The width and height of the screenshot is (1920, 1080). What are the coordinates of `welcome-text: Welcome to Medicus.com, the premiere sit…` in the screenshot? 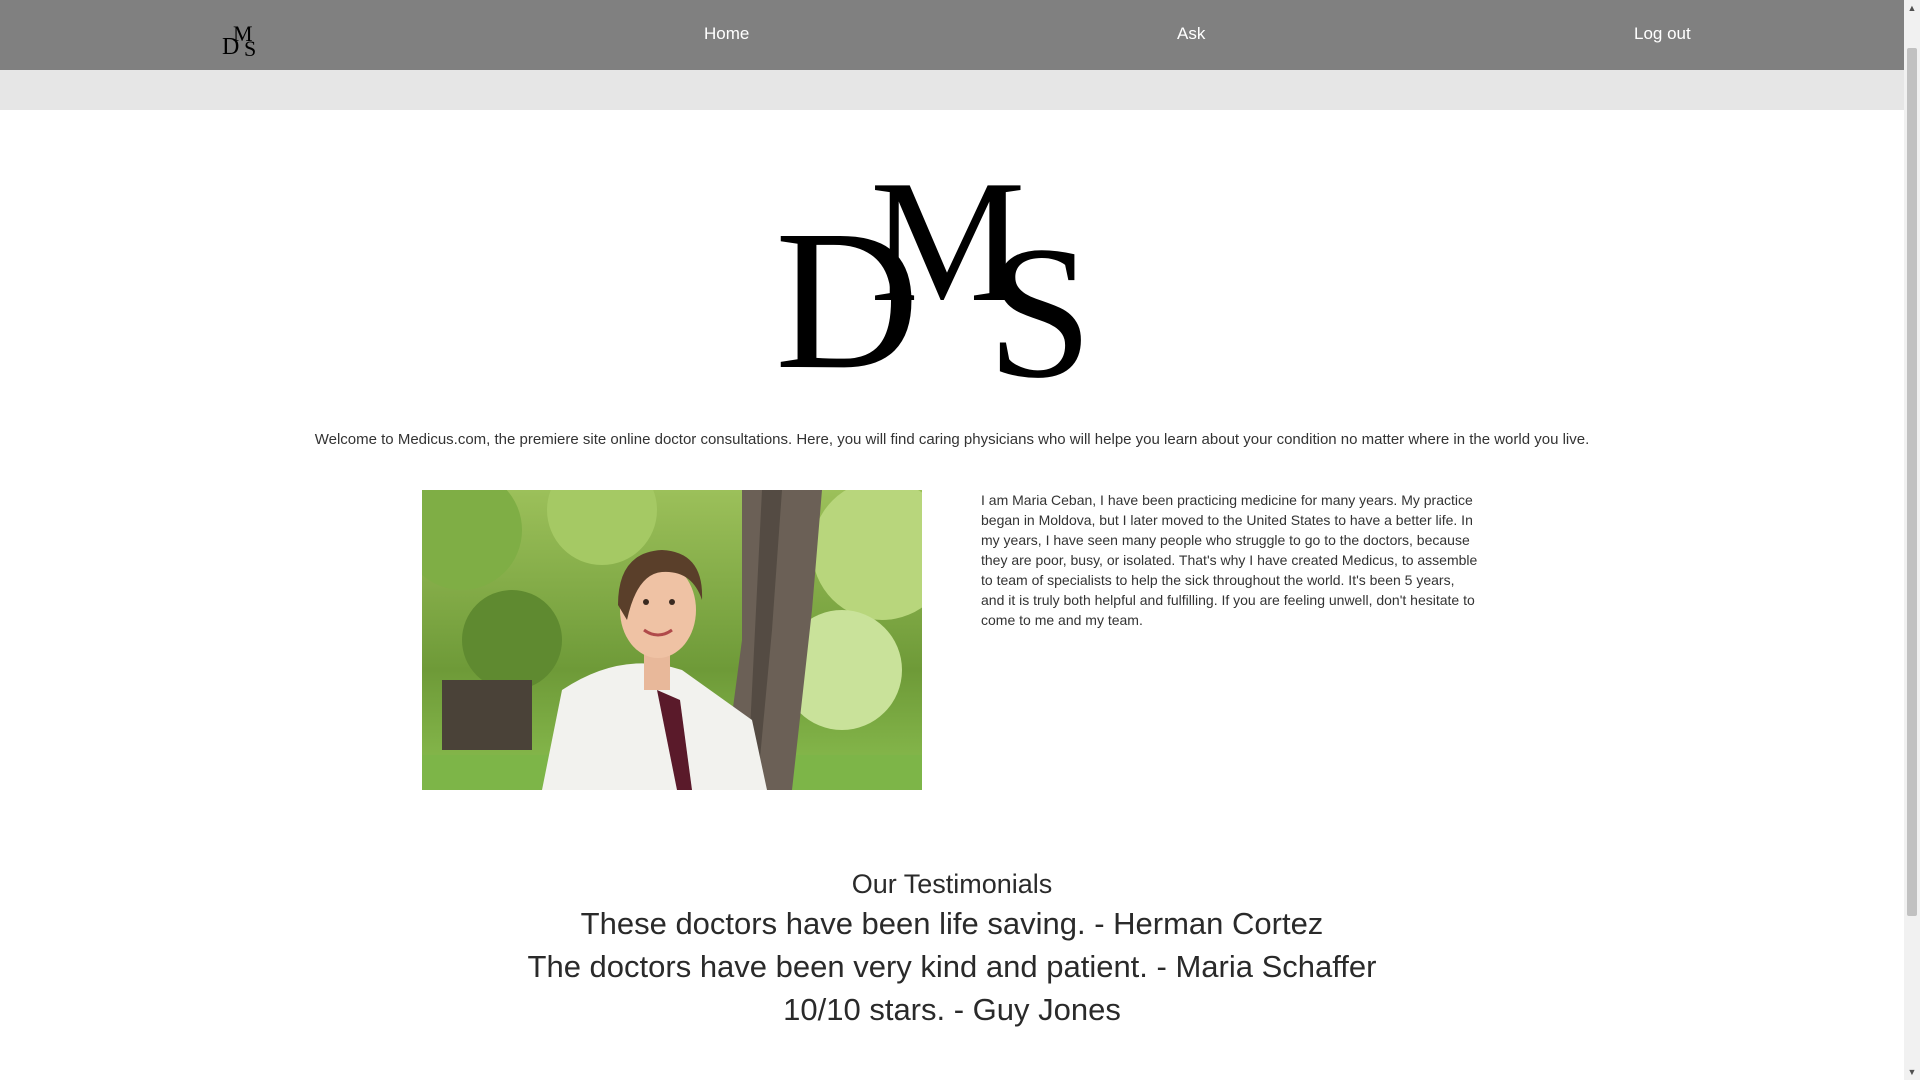 It's located at (952, 439).